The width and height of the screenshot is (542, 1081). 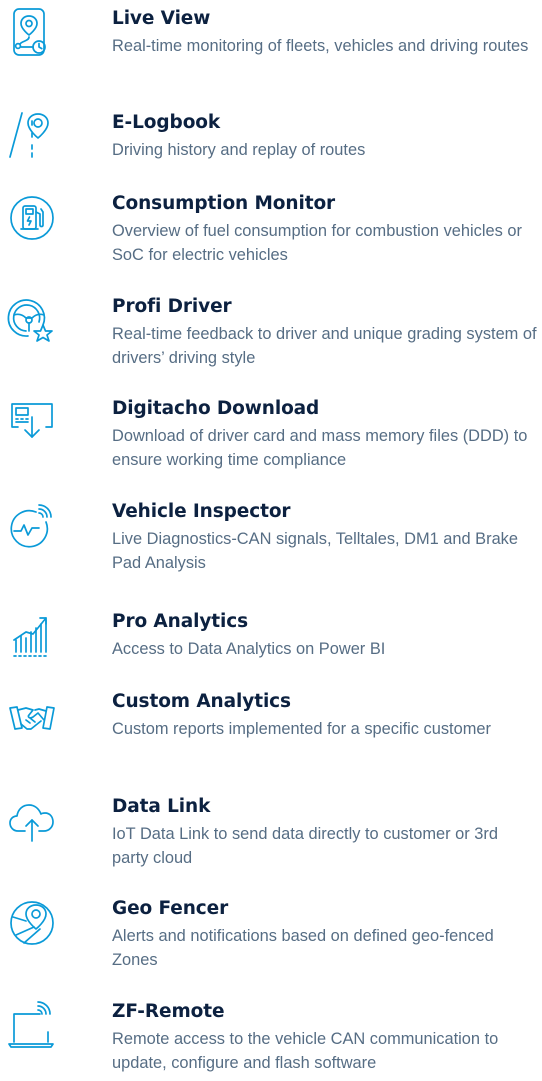 I want to click on feature-title: Consumption Monitor, so click(x=224, y=203).